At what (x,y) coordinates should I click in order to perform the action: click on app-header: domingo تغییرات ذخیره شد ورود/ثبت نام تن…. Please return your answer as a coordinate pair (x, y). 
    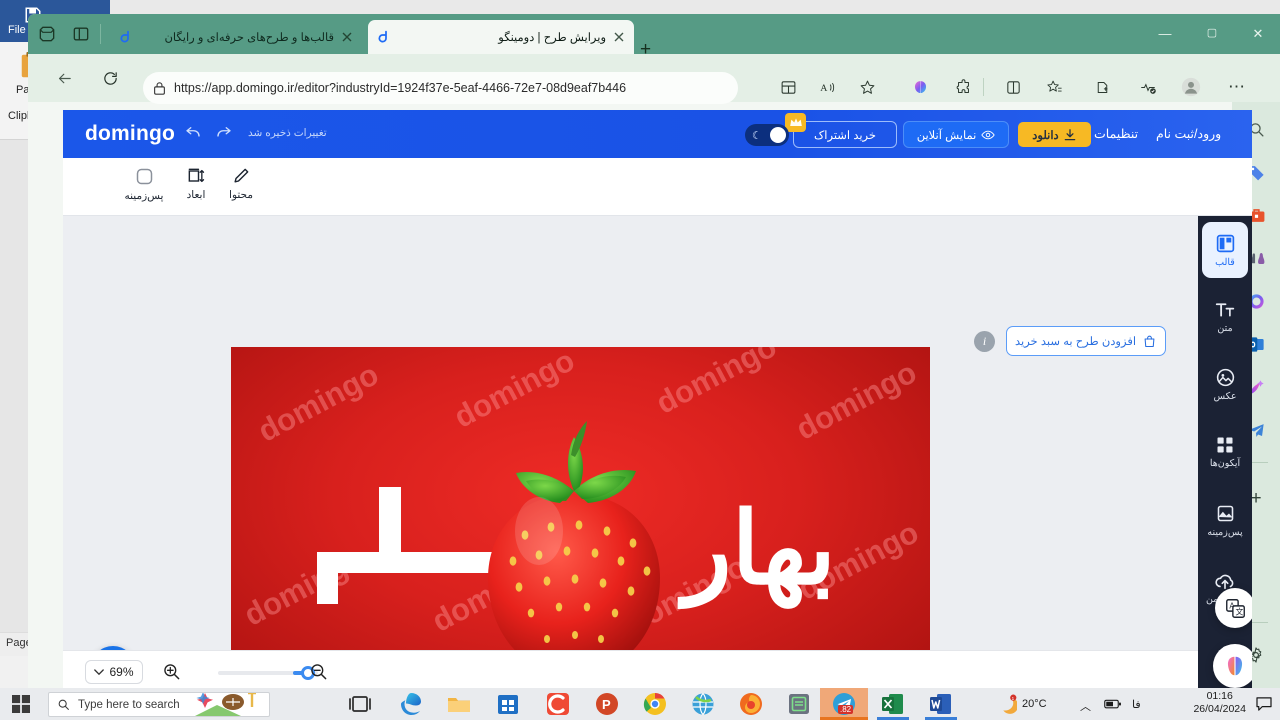
    Looking at the image, I should click on (657, 134).